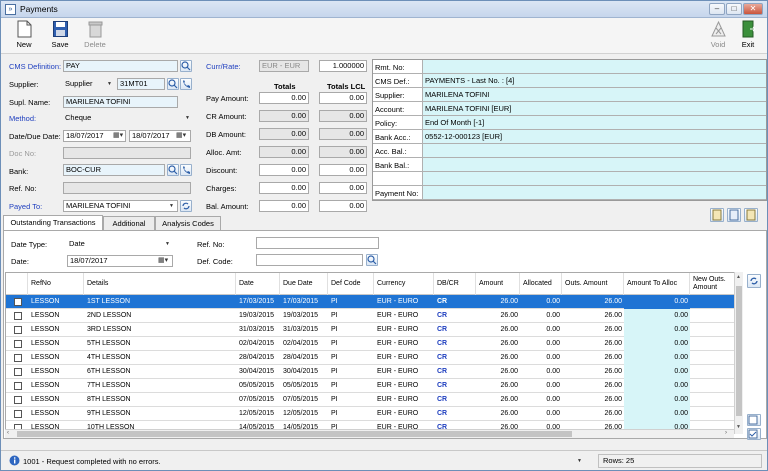  I want to click on grid-header-cell: Details, so click(160, 284).